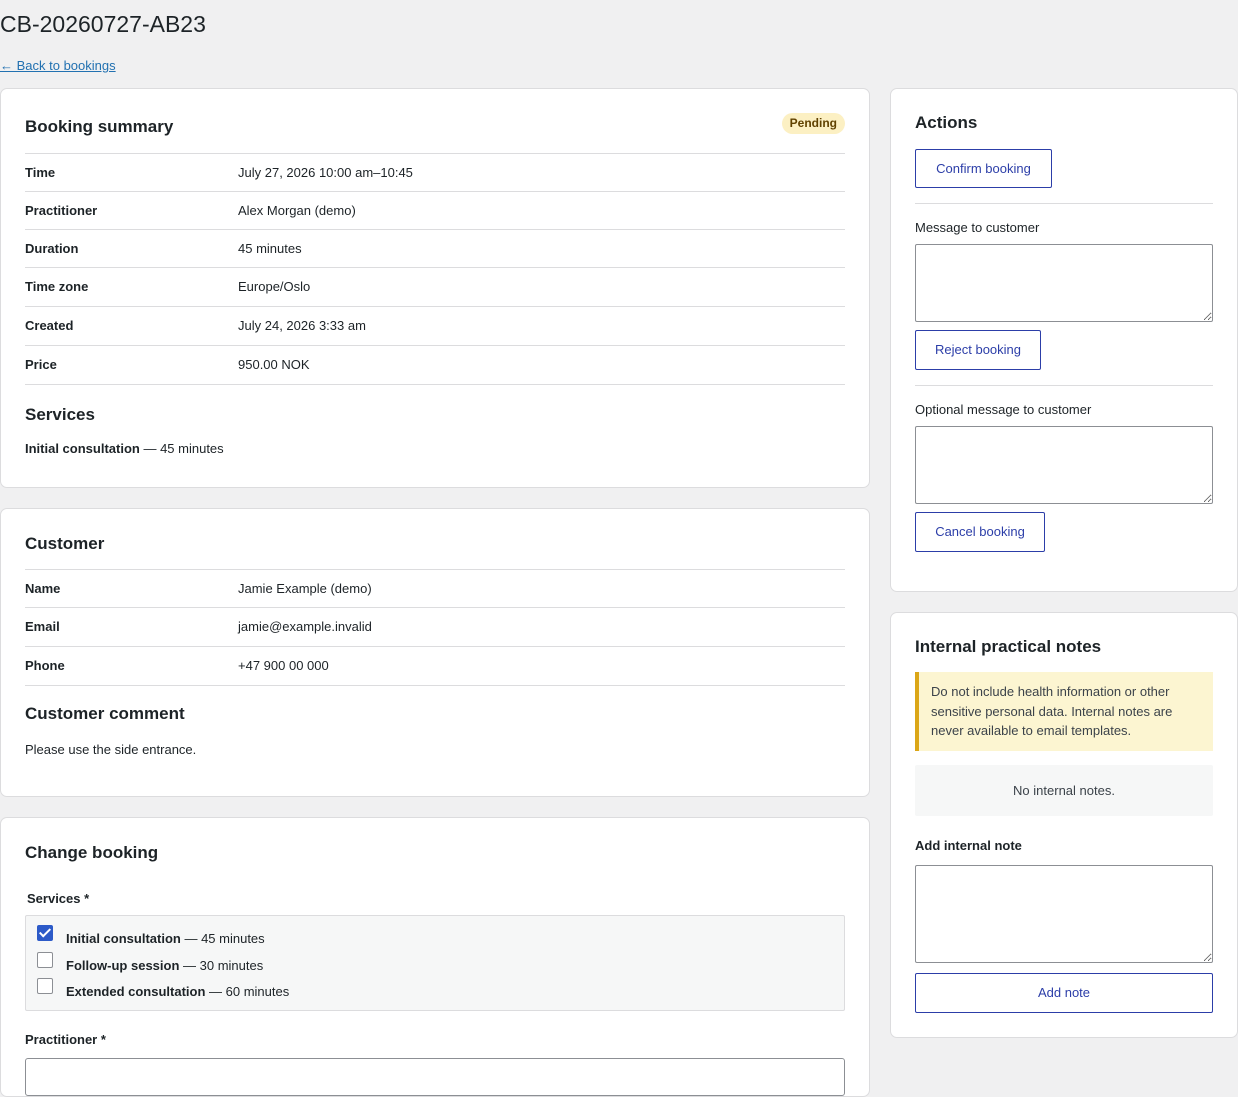  I want to click on service-option-duration: — 30 minutes, so click(221, 965).